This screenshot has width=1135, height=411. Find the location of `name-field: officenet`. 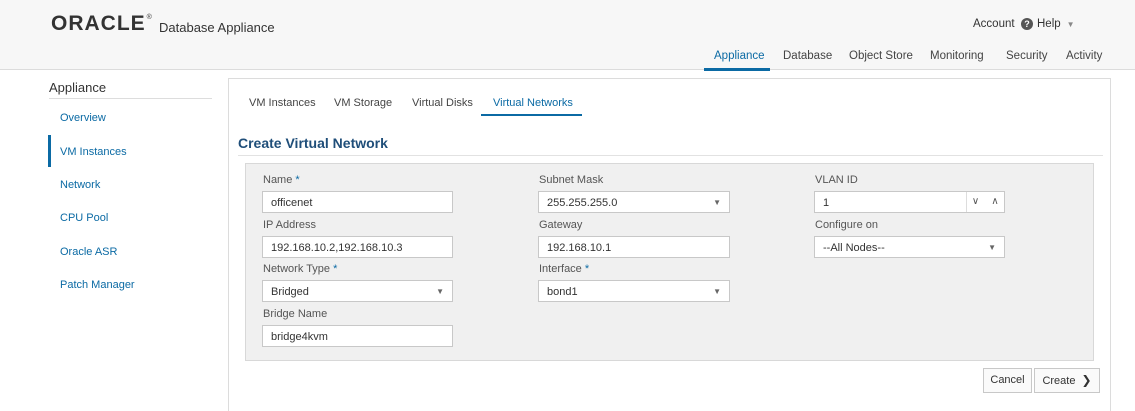

name-field: officenet is located at coordinates (357, 202).